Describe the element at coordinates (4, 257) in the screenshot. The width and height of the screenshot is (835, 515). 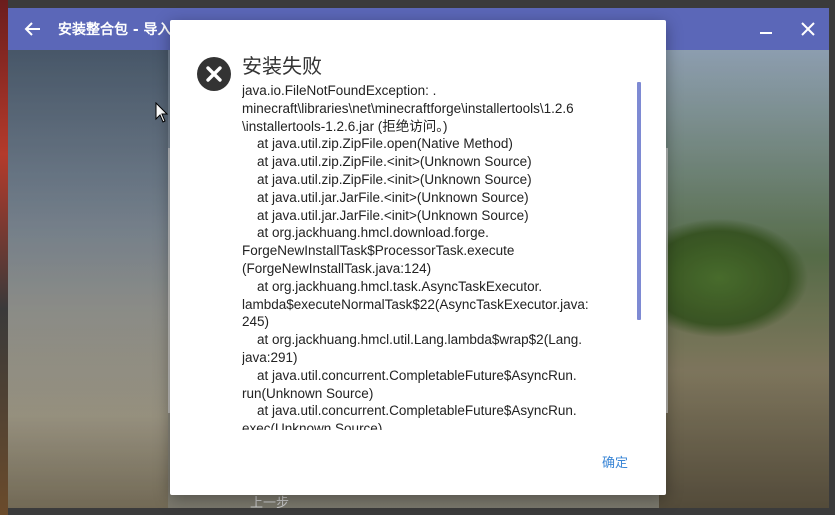
I see `desktop-edge` at that location.